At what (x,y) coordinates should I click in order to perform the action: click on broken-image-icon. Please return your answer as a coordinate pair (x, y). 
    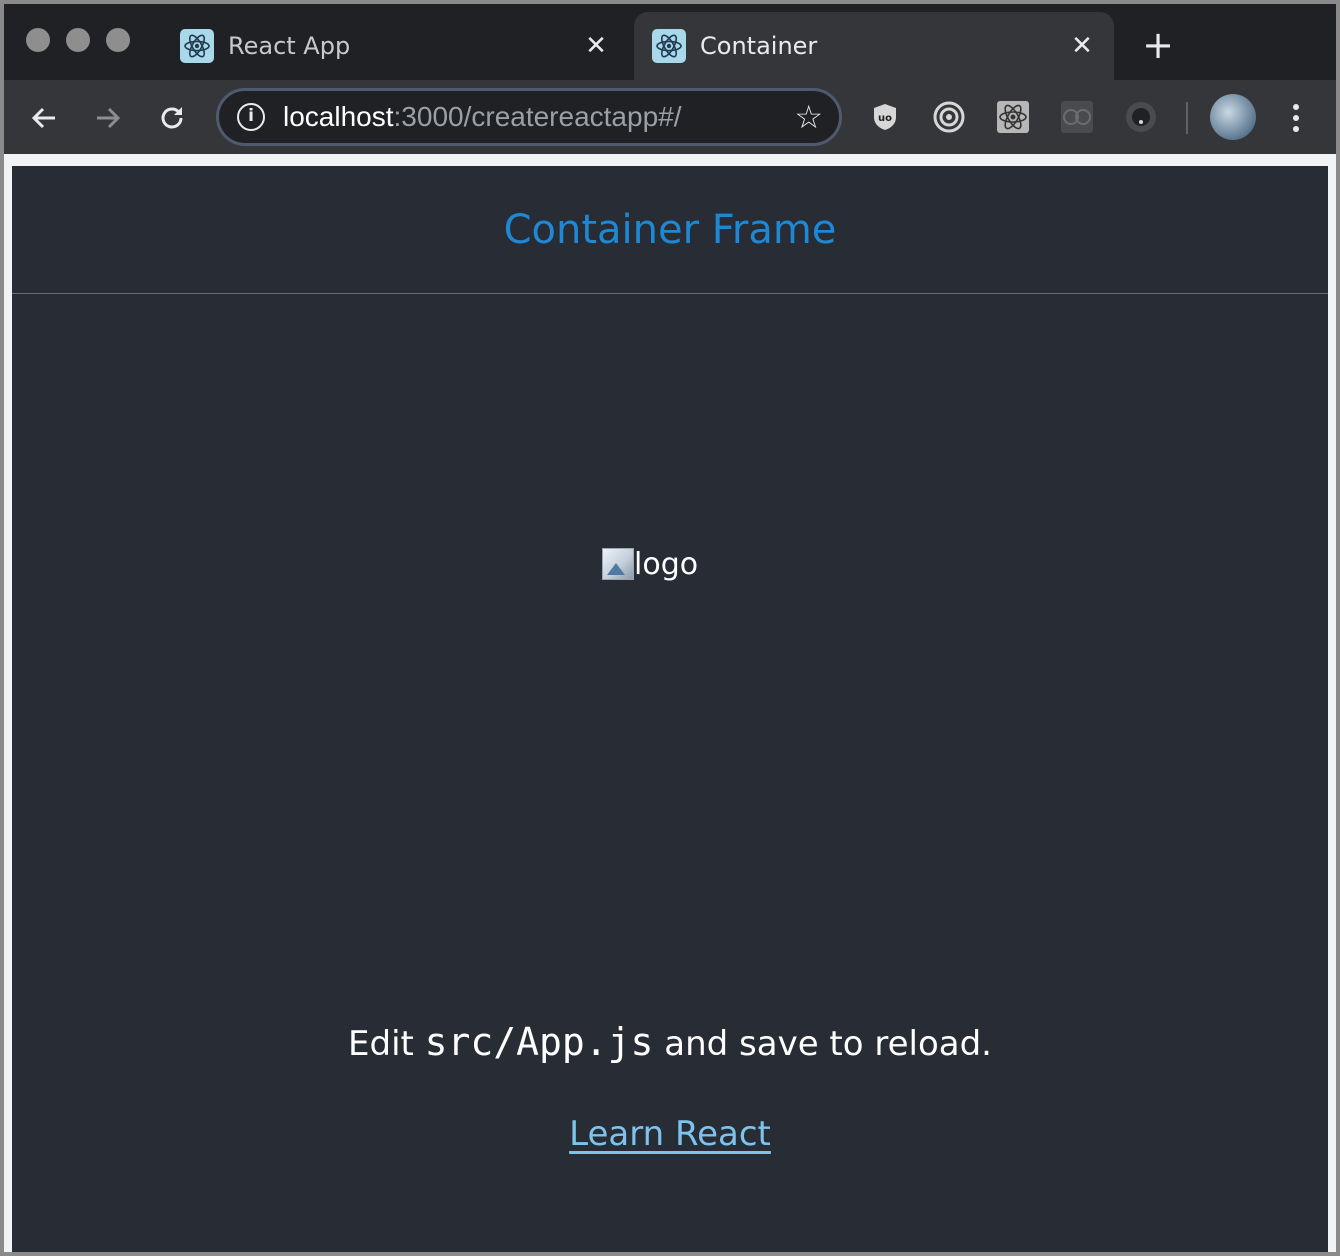
    Looking at the image, I should click on (618, 564).